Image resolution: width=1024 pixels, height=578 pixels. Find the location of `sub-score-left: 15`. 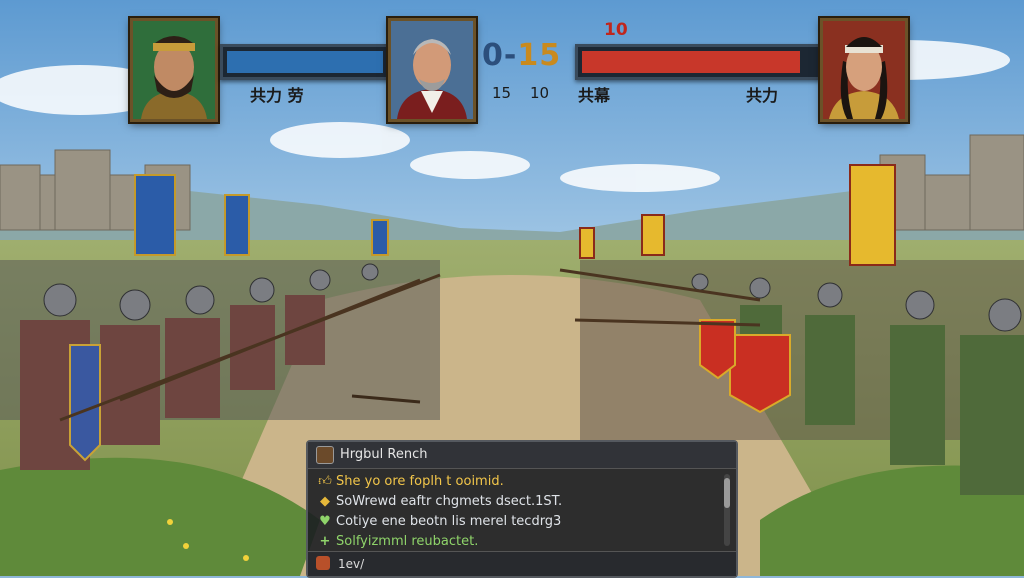

sub-score-left: 15 is located at coordinates (502, 93).